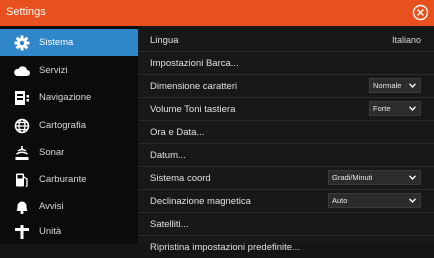  Describe the element at coordinates (194, 86) in the screenshot. I see `setting-label: Dimensione caratteri` at that location.